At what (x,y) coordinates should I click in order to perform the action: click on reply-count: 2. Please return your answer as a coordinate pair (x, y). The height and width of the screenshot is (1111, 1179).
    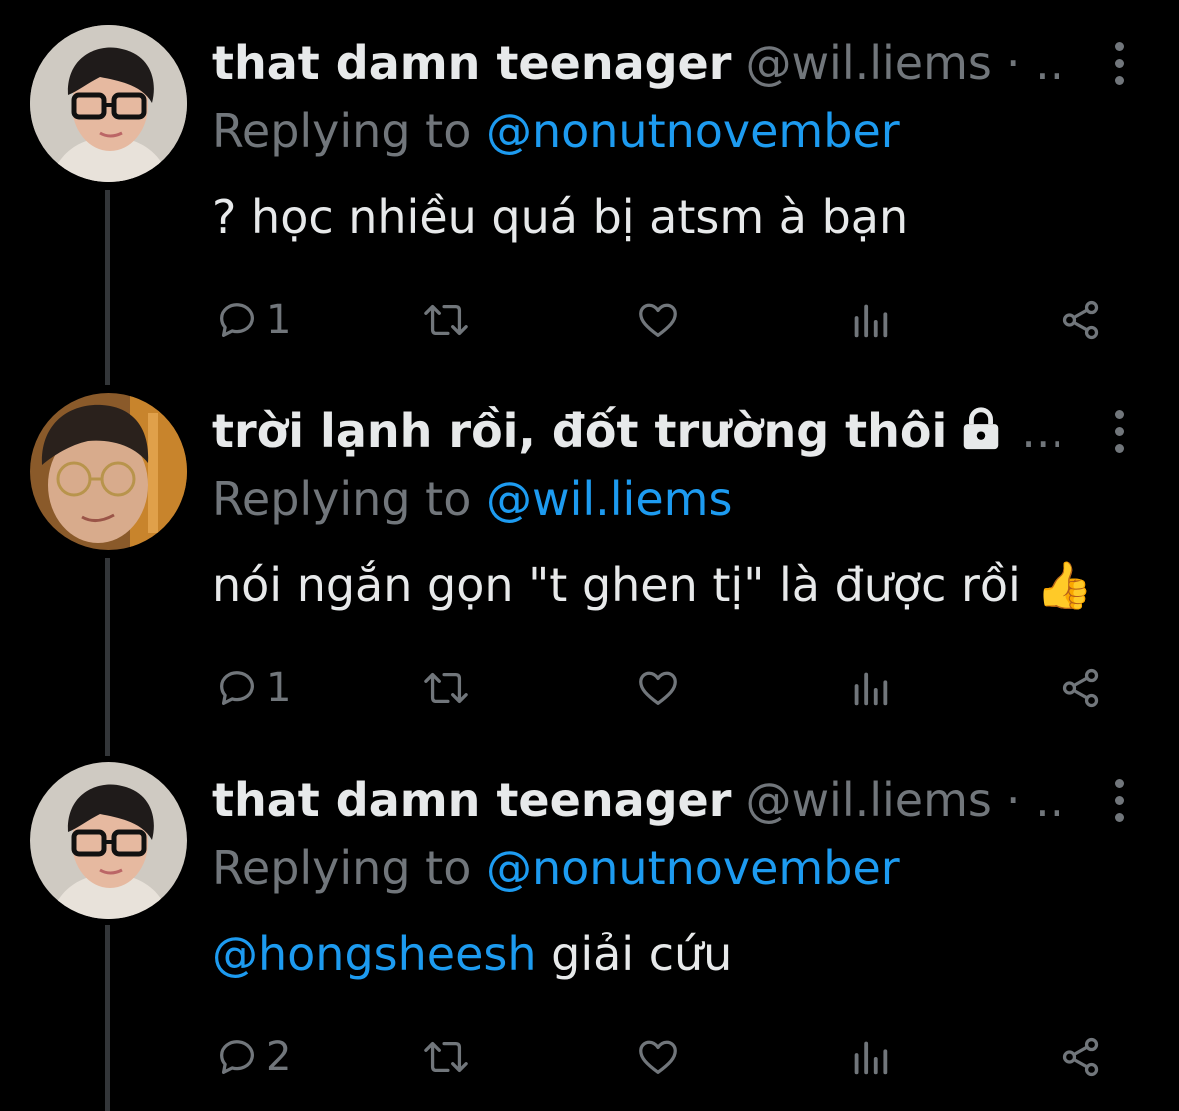
    Looking at the image, I should click on (279, 1057).